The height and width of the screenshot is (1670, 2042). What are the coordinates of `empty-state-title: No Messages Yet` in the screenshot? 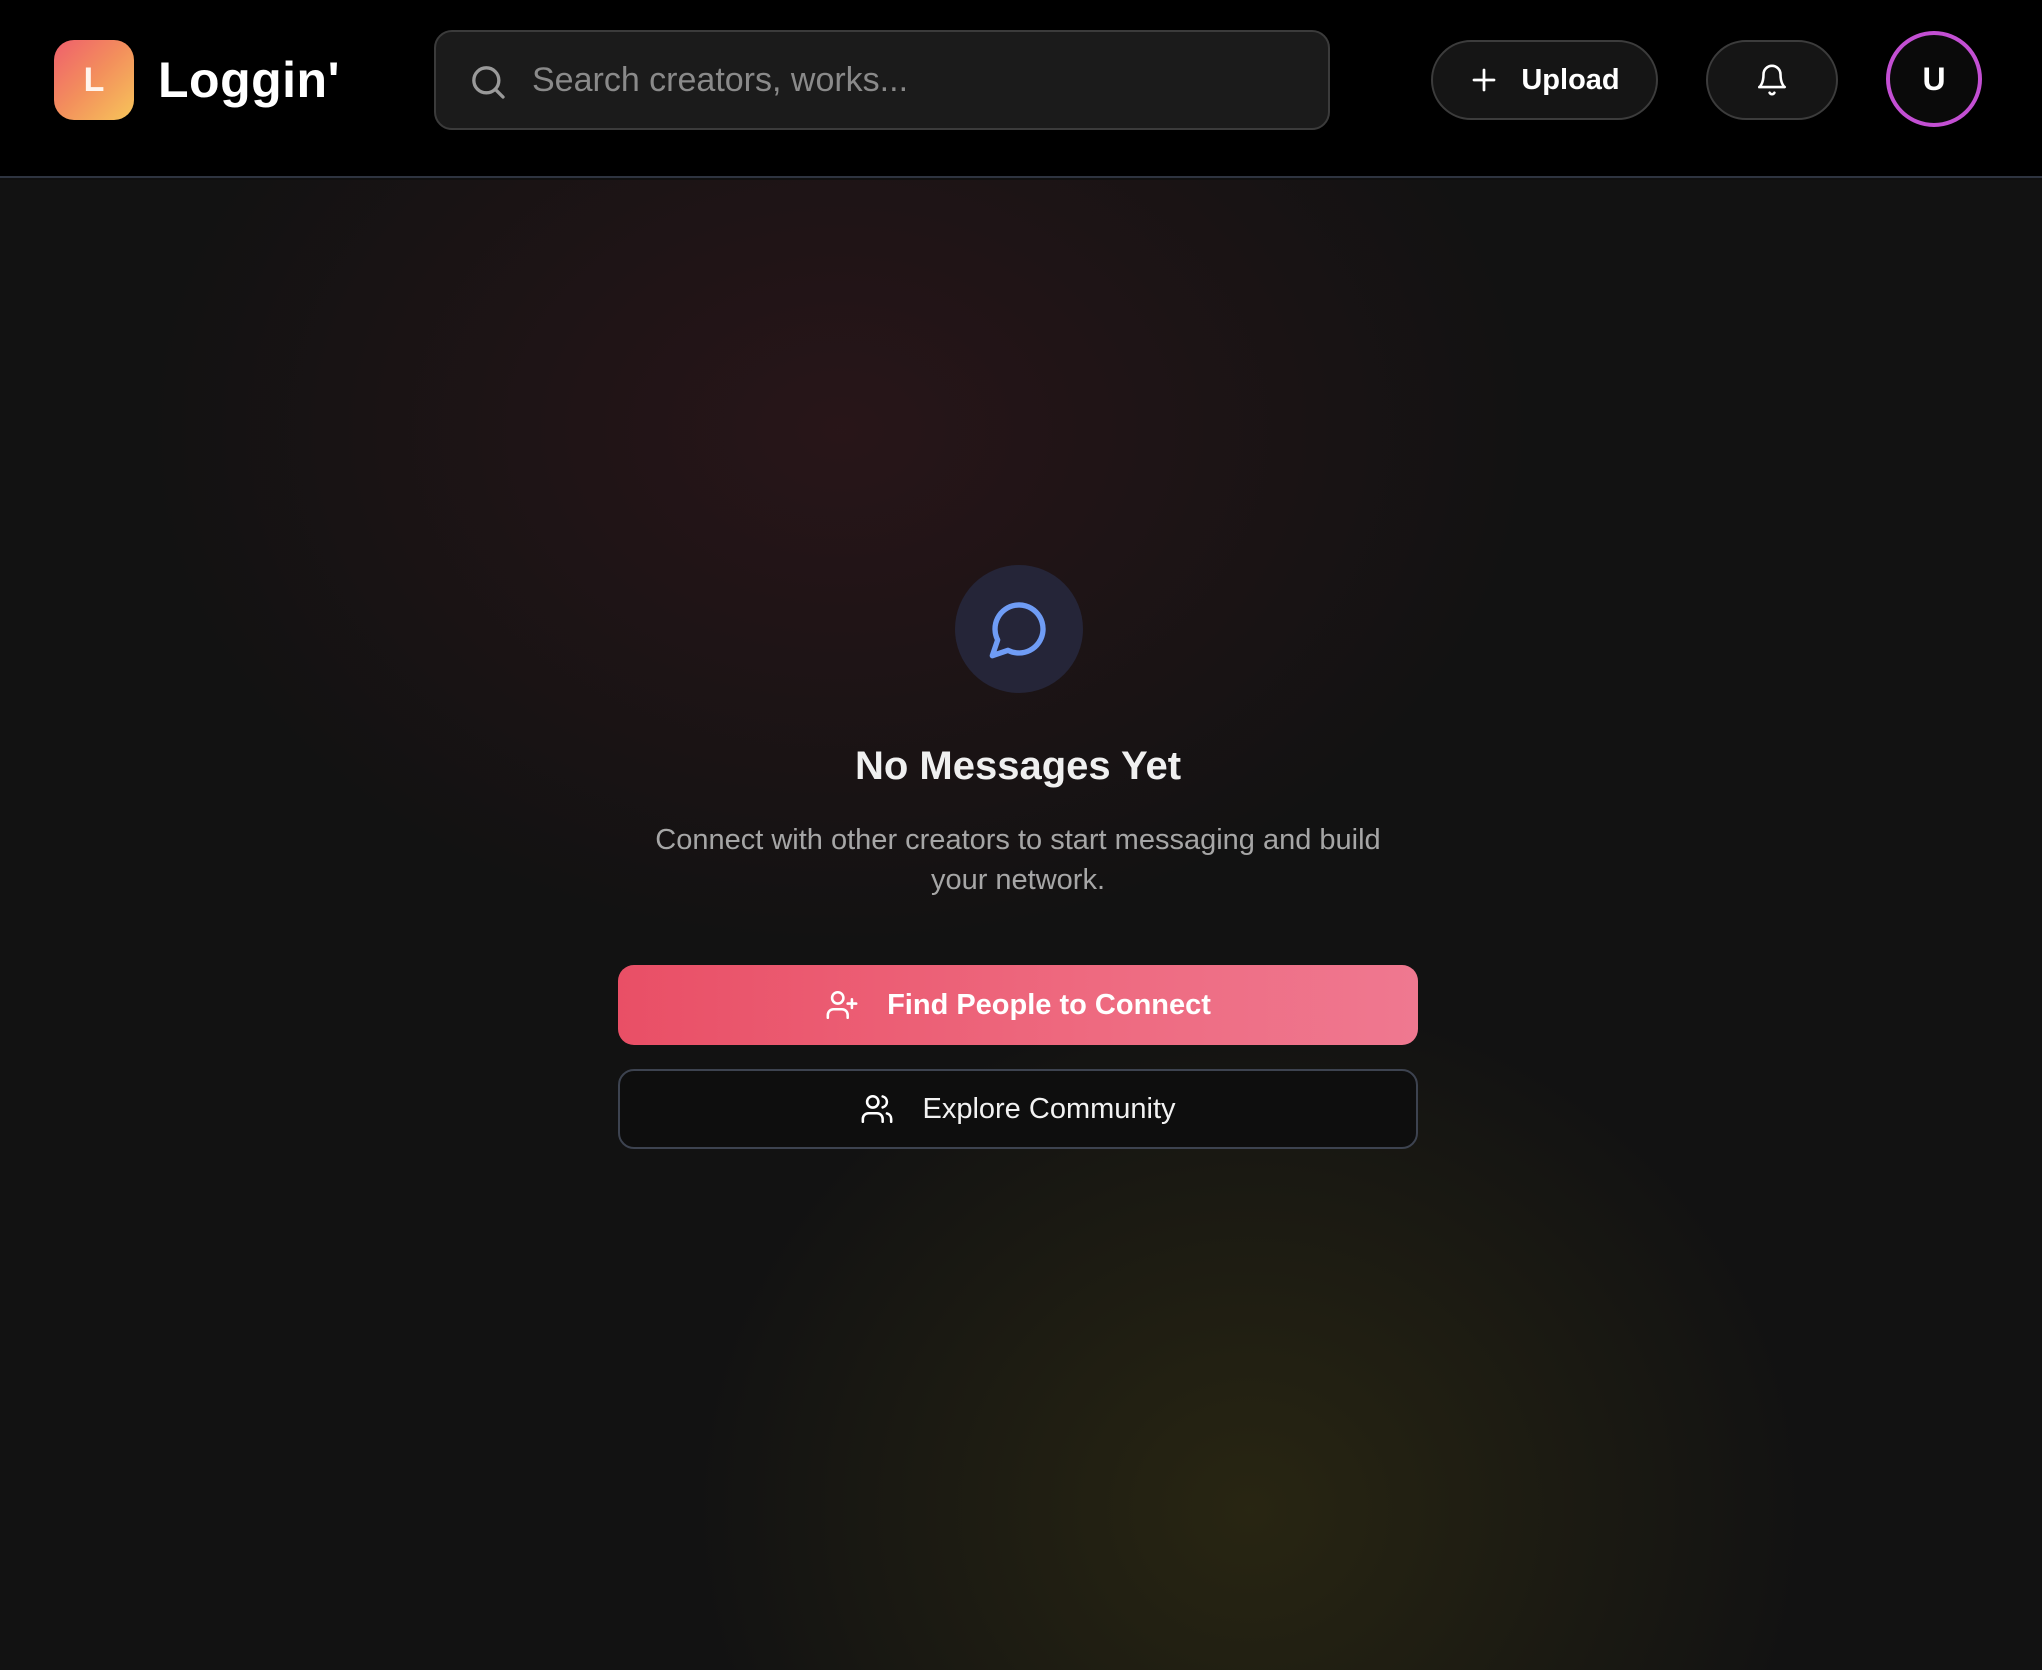 It's located at (1018, 766).